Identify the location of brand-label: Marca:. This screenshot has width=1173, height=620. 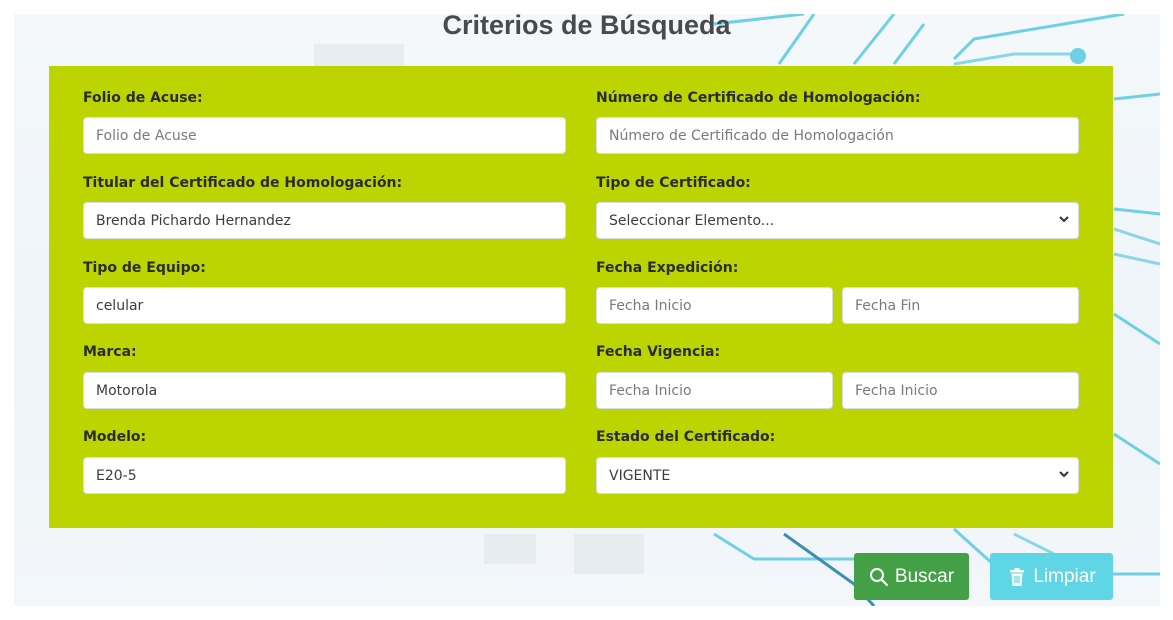
(110, 352).